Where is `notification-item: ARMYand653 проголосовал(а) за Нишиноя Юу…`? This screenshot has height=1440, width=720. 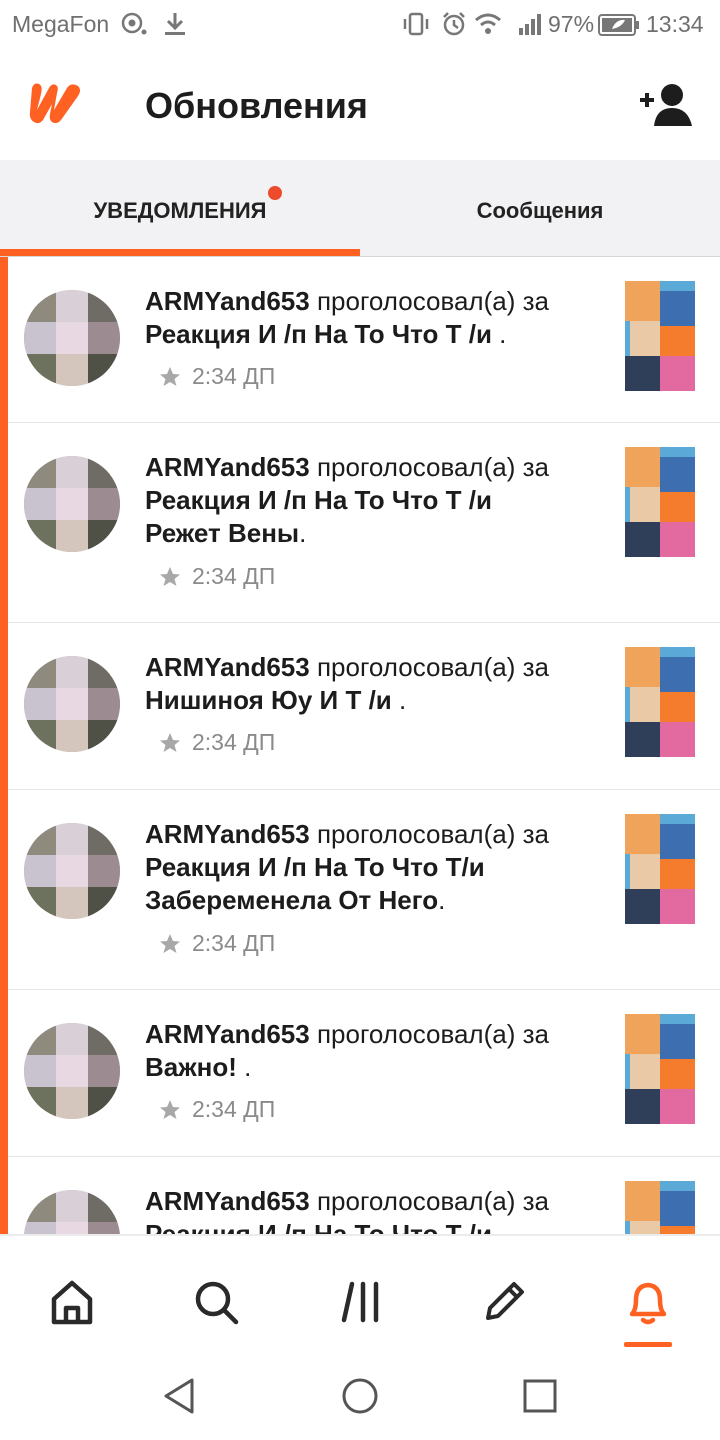 notification-item: ARMYand653 проголосовал(а) за Нишиноя Юу… is located at coordinates (364, 706).